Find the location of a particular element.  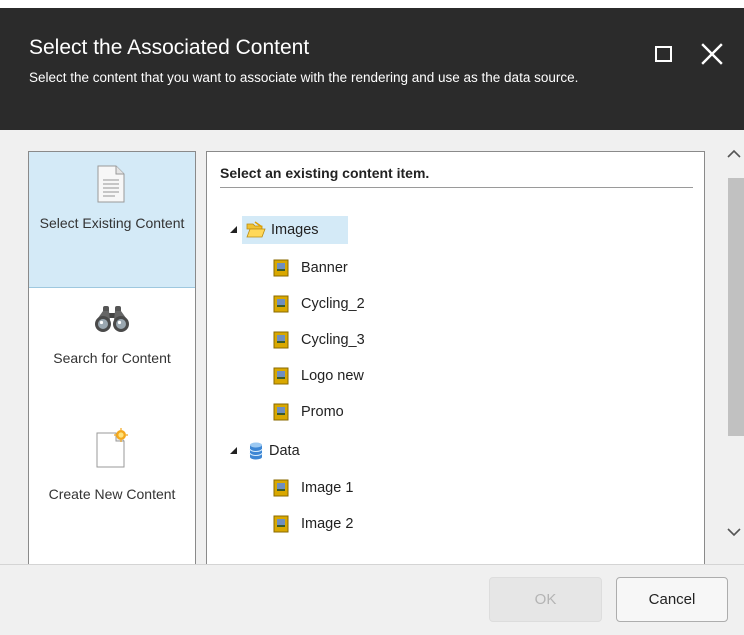

tree-item: Cycling_2 is located at coordinates (328, 304).